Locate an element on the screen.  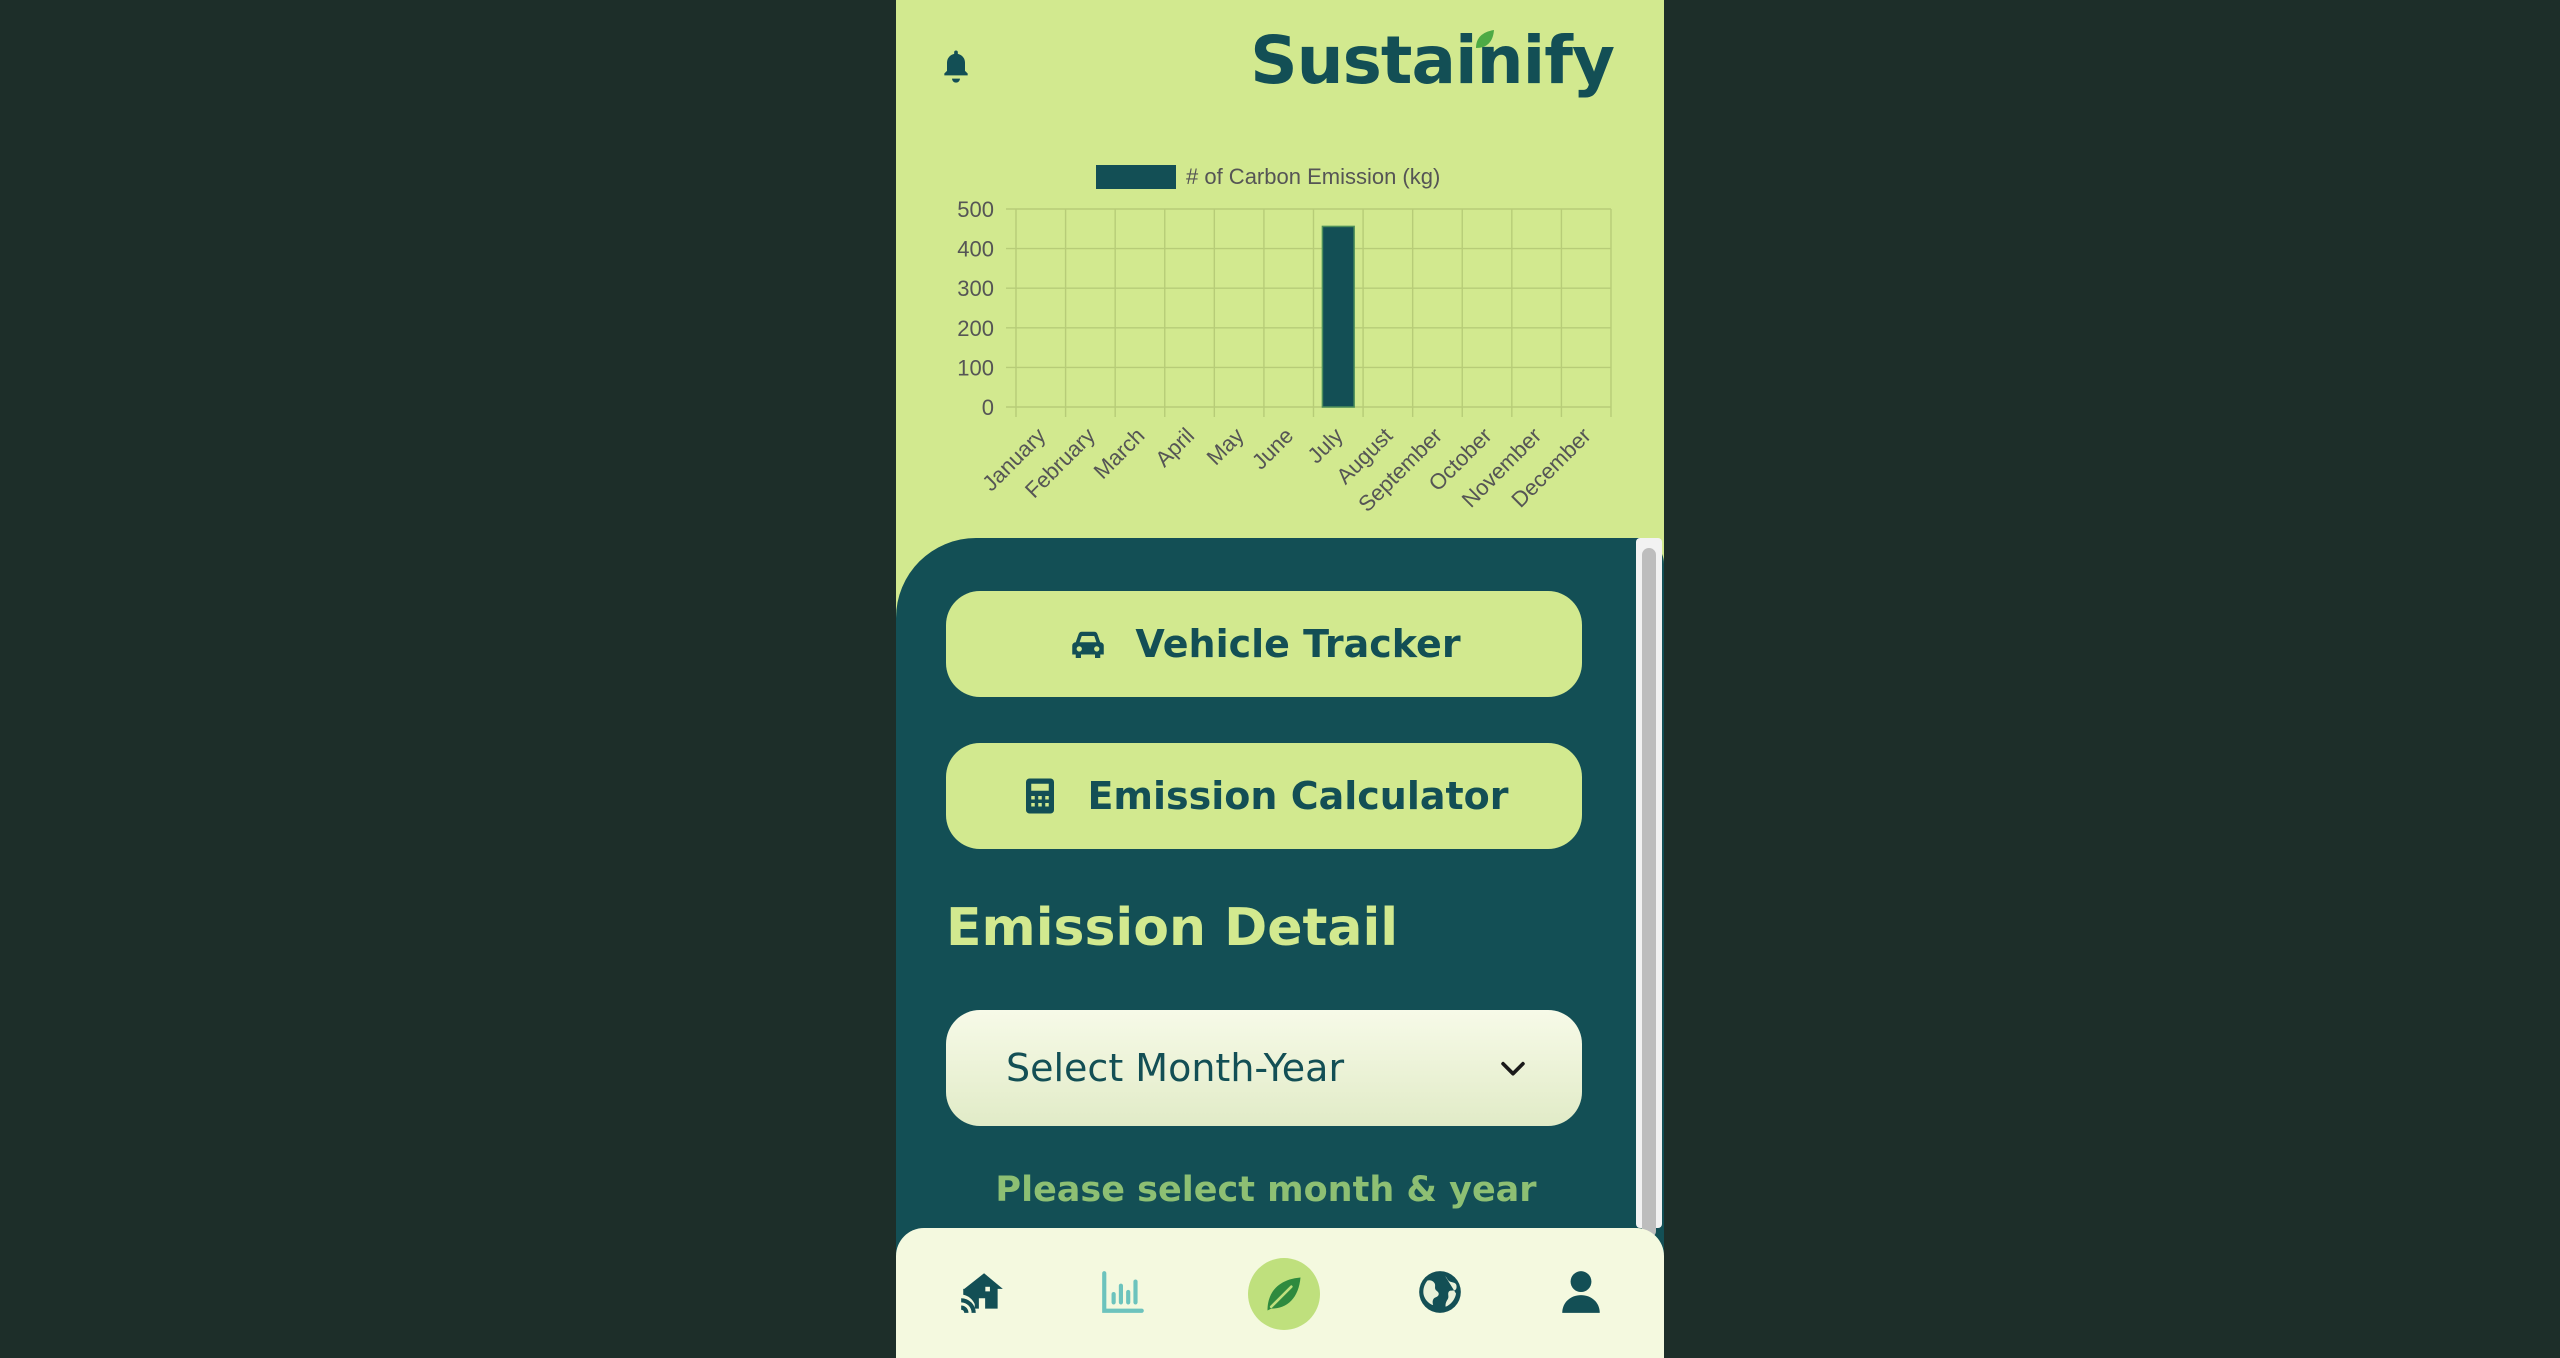
x-tick-label: June is located at coordinates (1272, 448).